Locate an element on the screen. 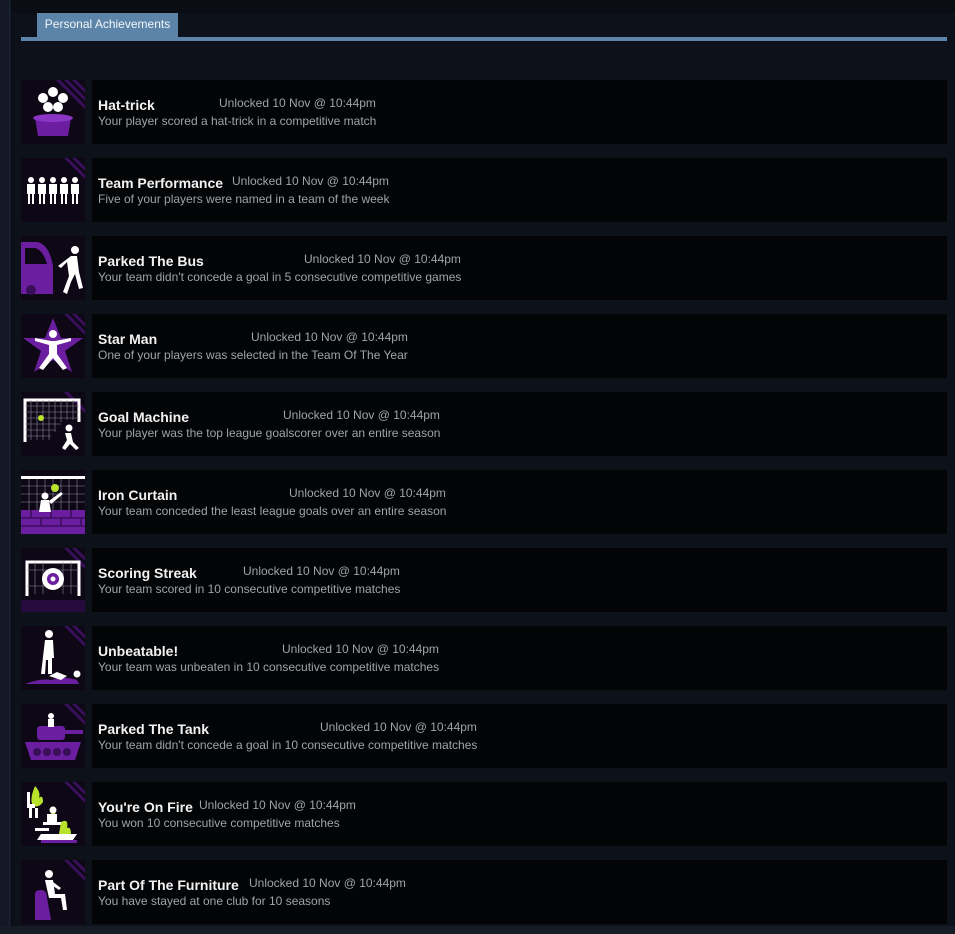  achievement-name: Part Of The Furniture is located at coordinates (168, 885).